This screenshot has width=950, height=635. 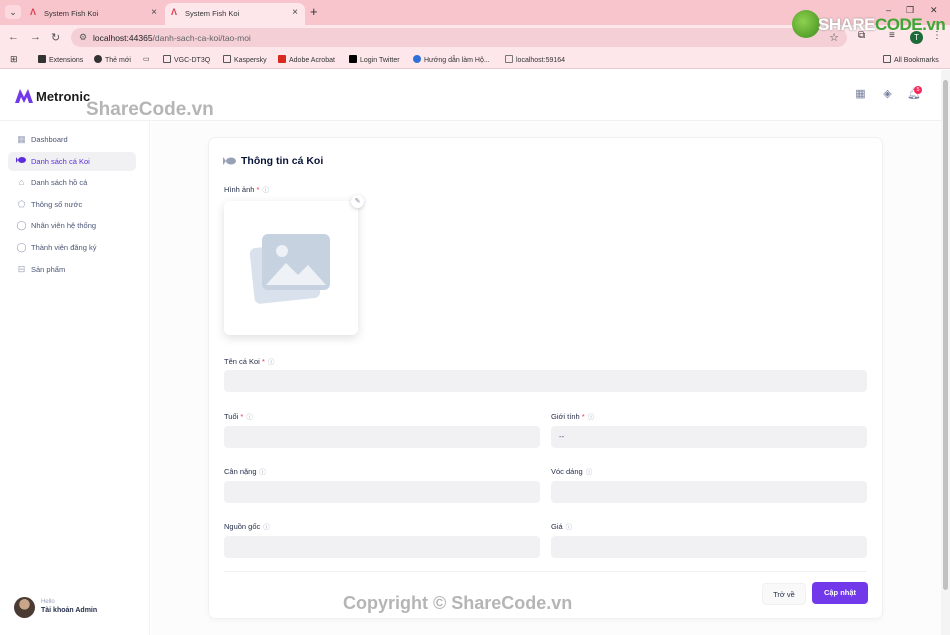 What do you see at coordinates (709, 437) in the screenshot?
I see `gender-select: --` at bounding box center [709, 437].